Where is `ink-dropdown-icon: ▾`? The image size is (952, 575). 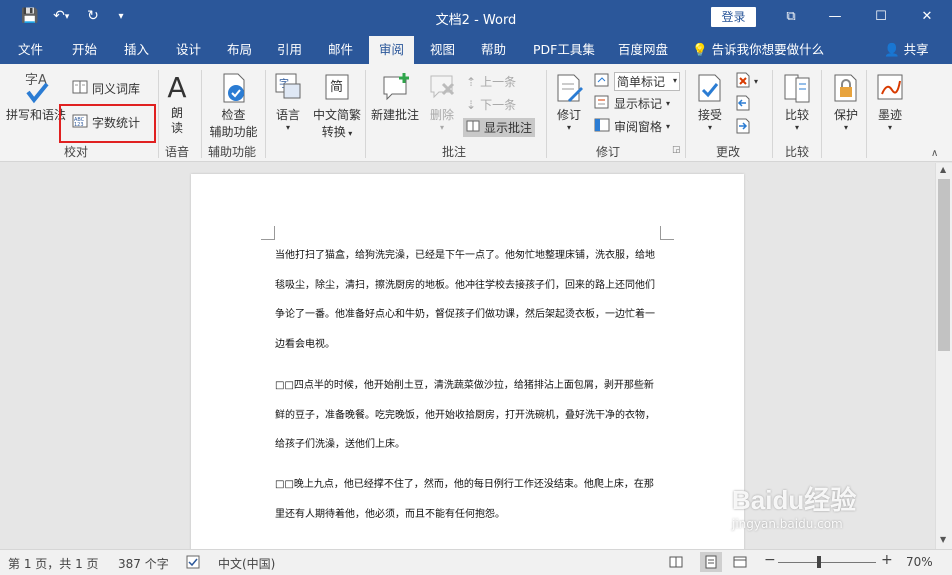
ink-dropdown-icon: ▾ is located at coordinates (890, 127).